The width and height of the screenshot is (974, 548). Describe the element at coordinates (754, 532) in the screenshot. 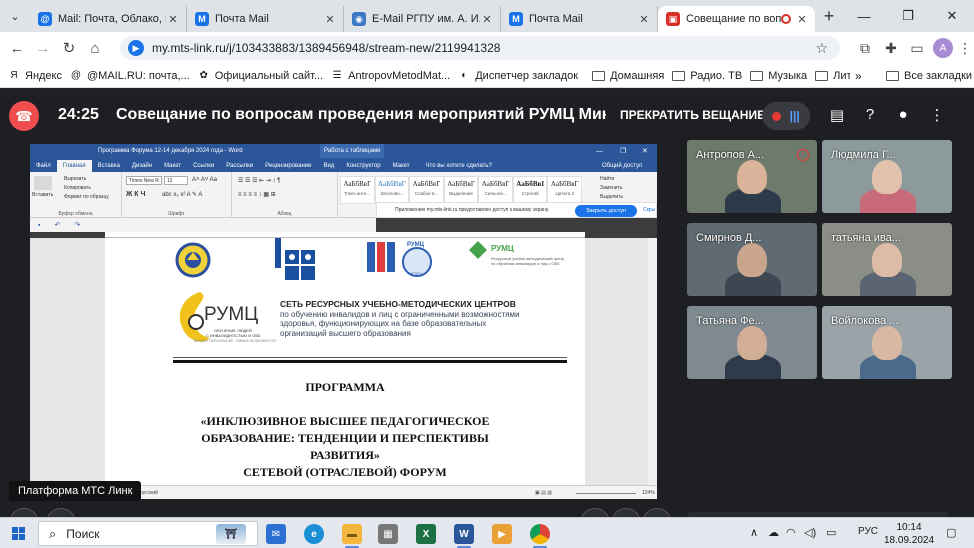

I see `tray-chevron-icon: ∧` at that location.